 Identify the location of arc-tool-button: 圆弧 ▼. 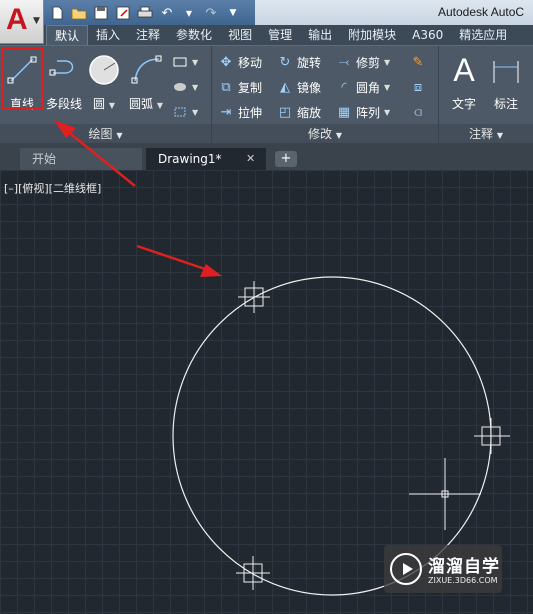
(146, 81).